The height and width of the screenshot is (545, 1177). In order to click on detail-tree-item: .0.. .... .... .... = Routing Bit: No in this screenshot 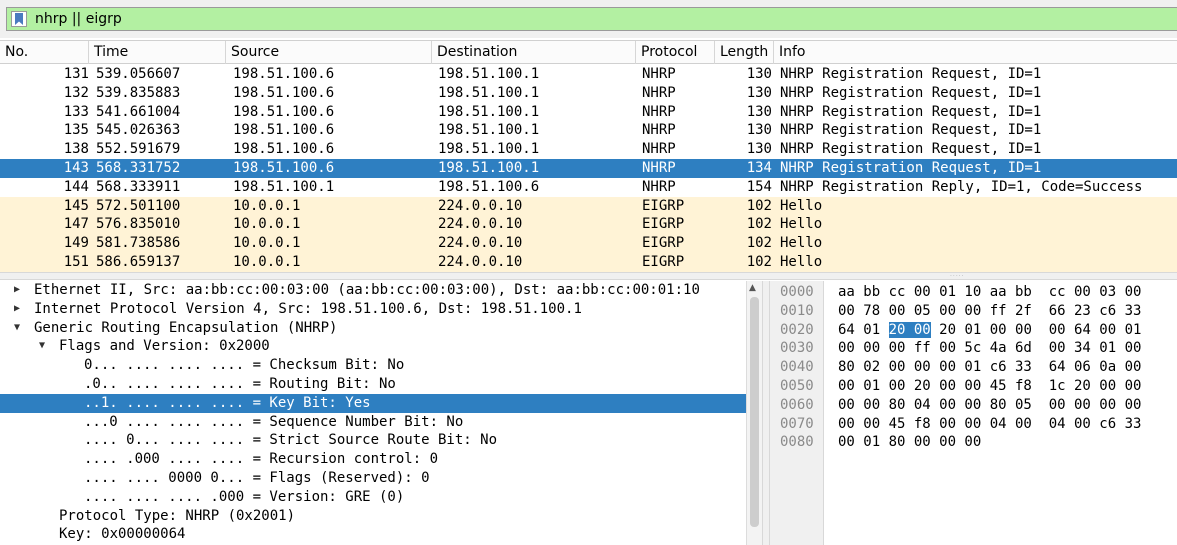, I will do `click(381, 384)`.